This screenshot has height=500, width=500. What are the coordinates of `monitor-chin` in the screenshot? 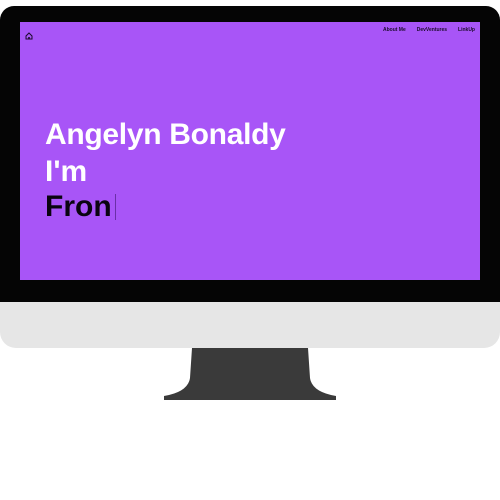 It's located at (250, 325).